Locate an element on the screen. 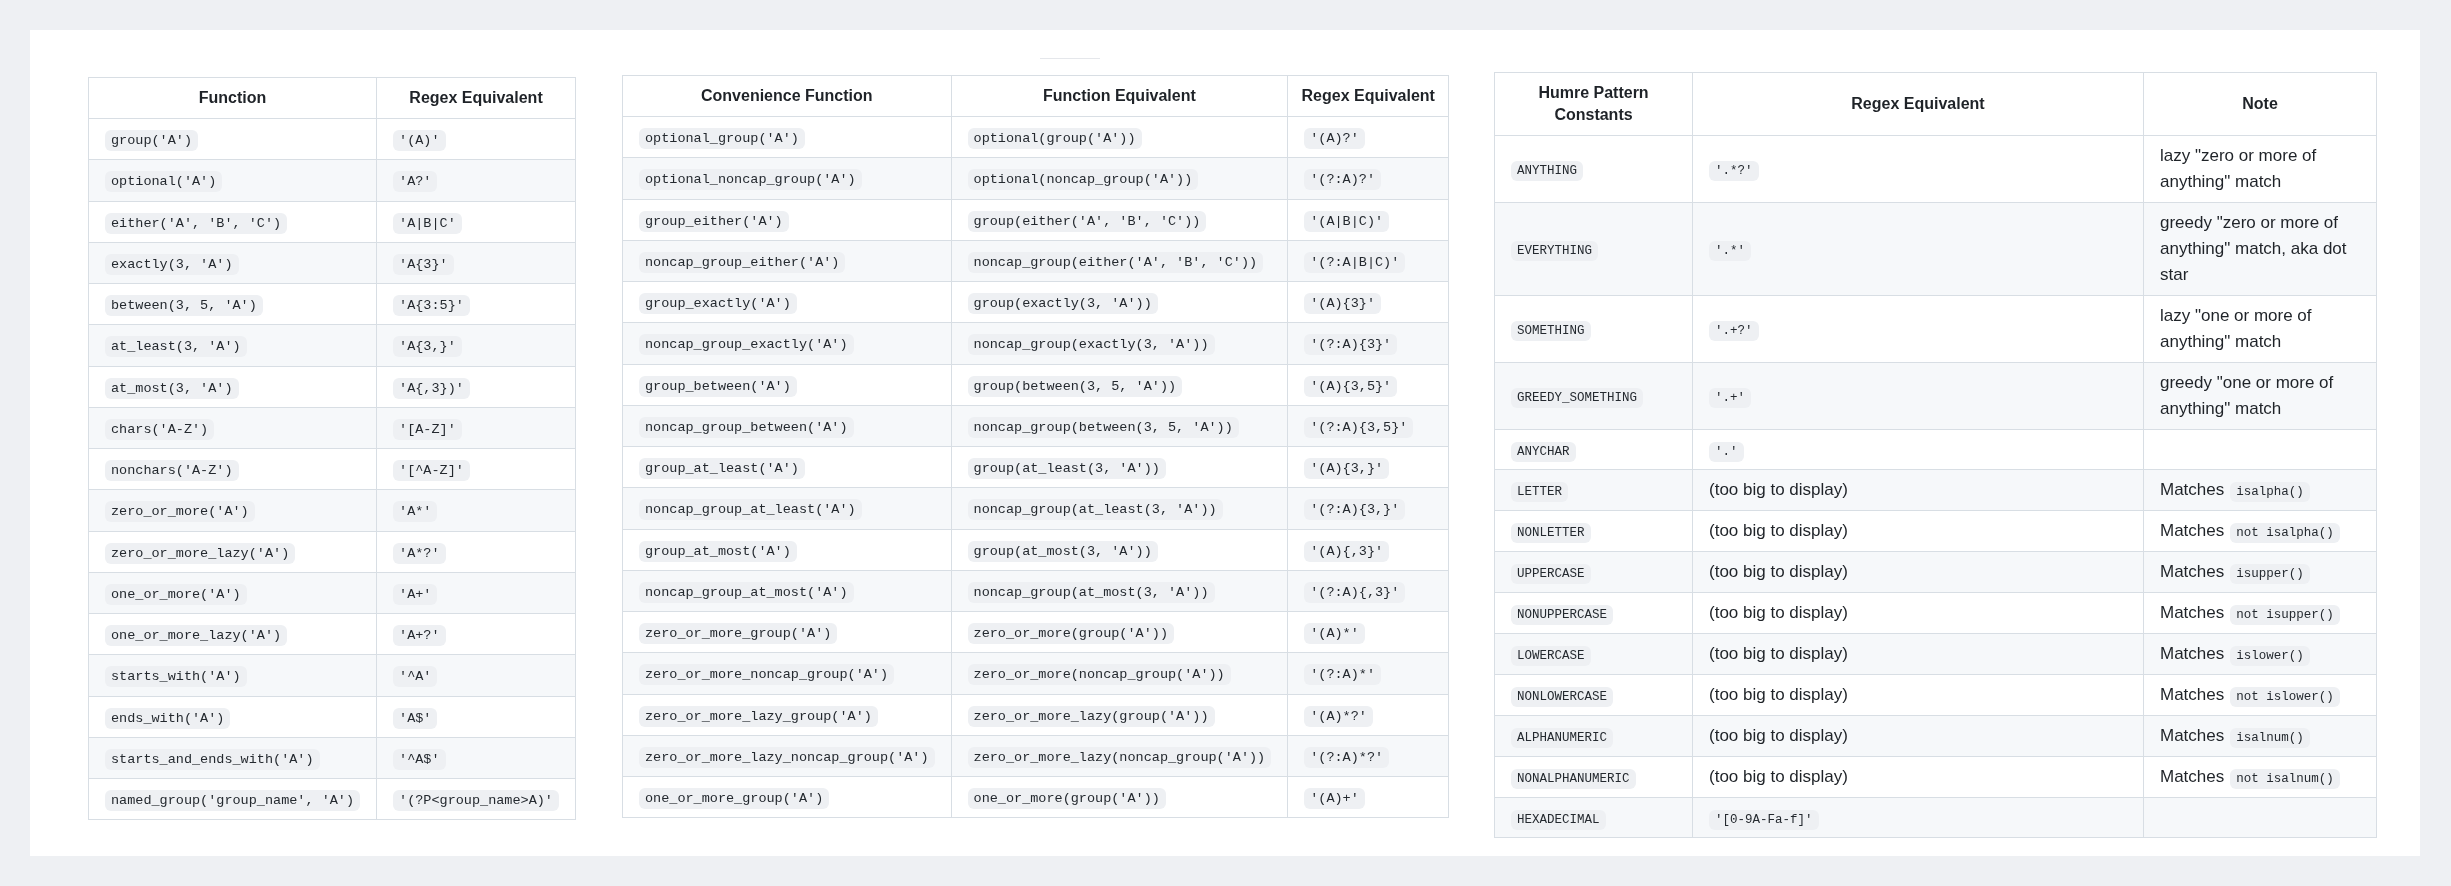 The height and width of the screenshot is (886, 2451). code-snippet: ANYCHAR is located at coordinates (1543, 451).